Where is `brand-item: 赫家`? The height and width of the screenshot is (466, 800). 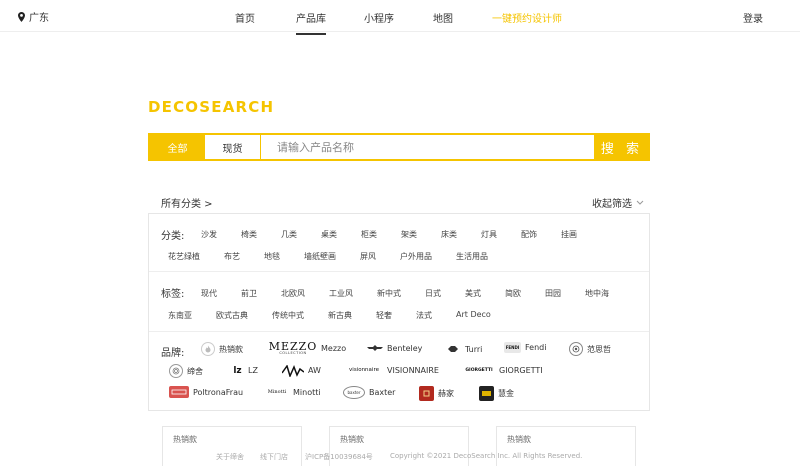 brand-item: 赫家 is located at coordinates (436, 393).